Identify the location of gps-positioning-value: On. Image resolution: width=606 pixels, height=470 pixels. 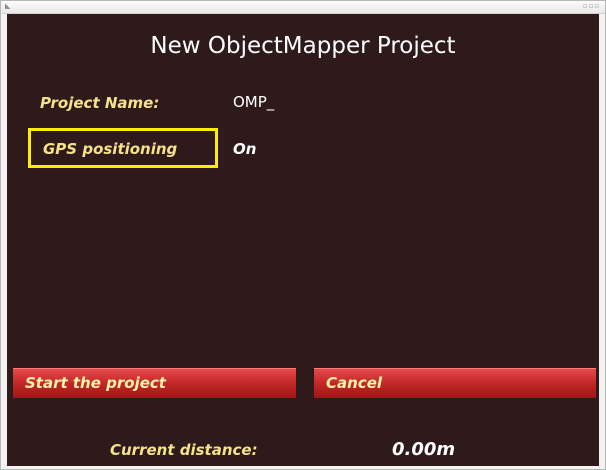
(244, 149).